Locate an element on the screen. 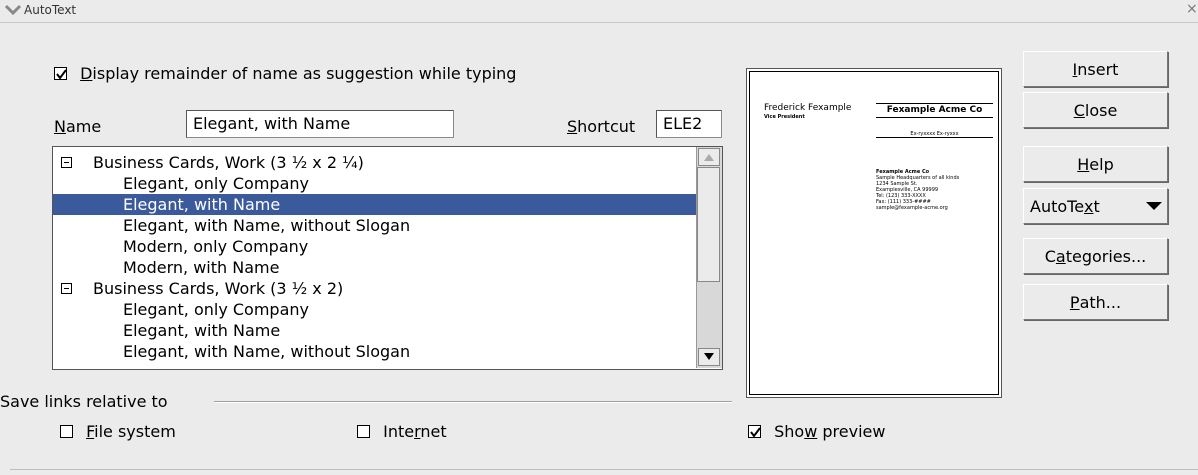  insert-button: Insert is located at coordinates (1095, 69).